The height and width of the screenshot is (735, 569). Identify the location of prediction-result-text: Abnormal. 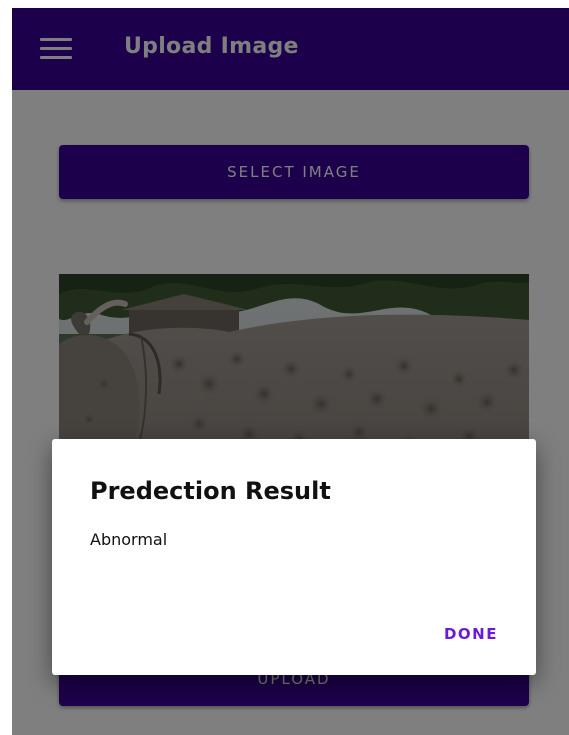
(129, 539).